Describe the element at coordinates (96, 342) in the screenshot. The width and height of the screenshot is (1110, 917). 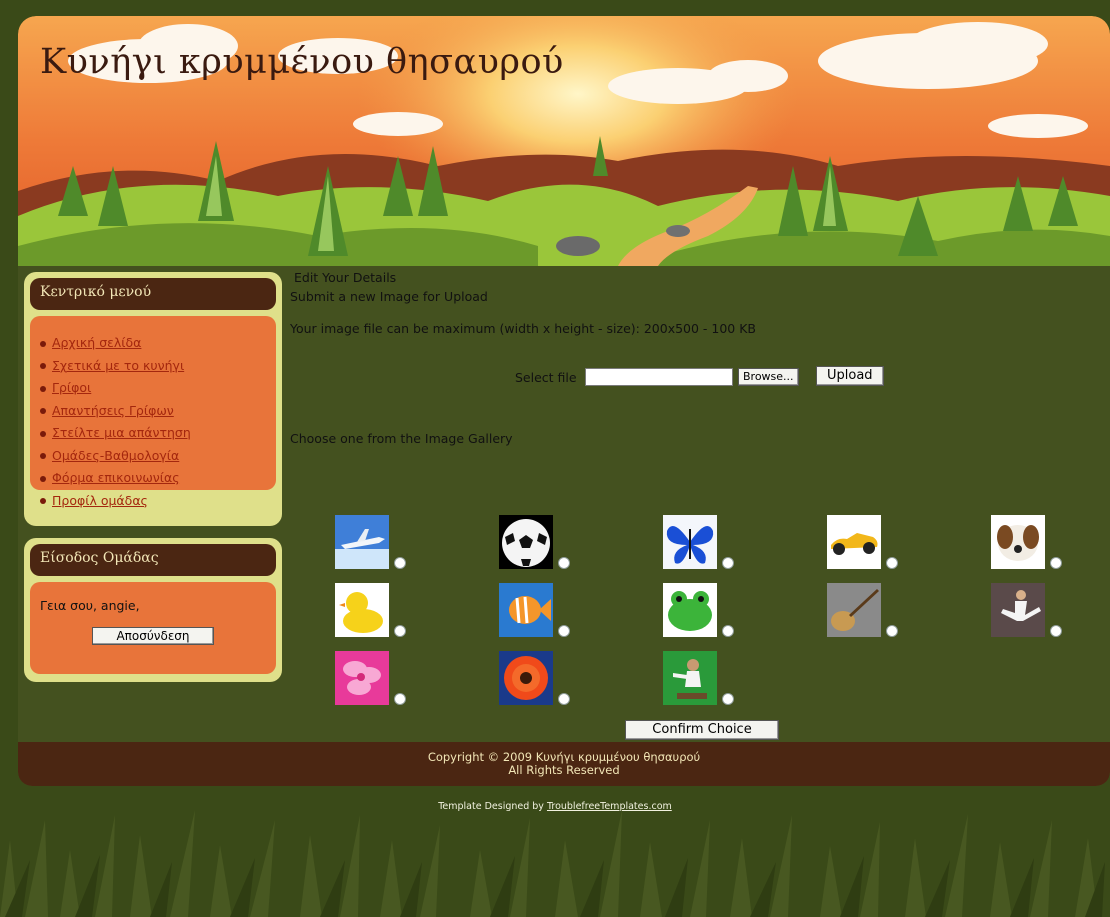
I see `menu-link-home: Αρχική σελίδα` at that location.